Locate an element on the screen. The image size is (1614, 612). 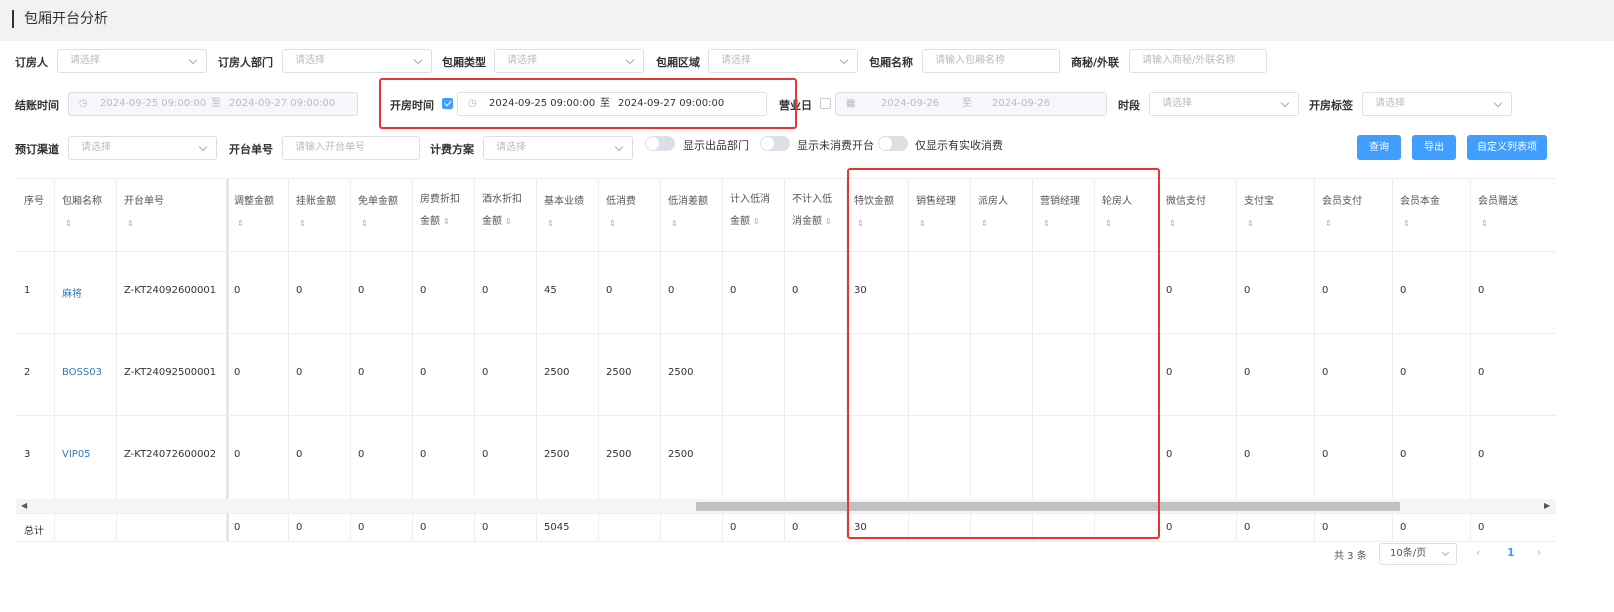
business-day-checkbox is located at coordinates (825, 103).